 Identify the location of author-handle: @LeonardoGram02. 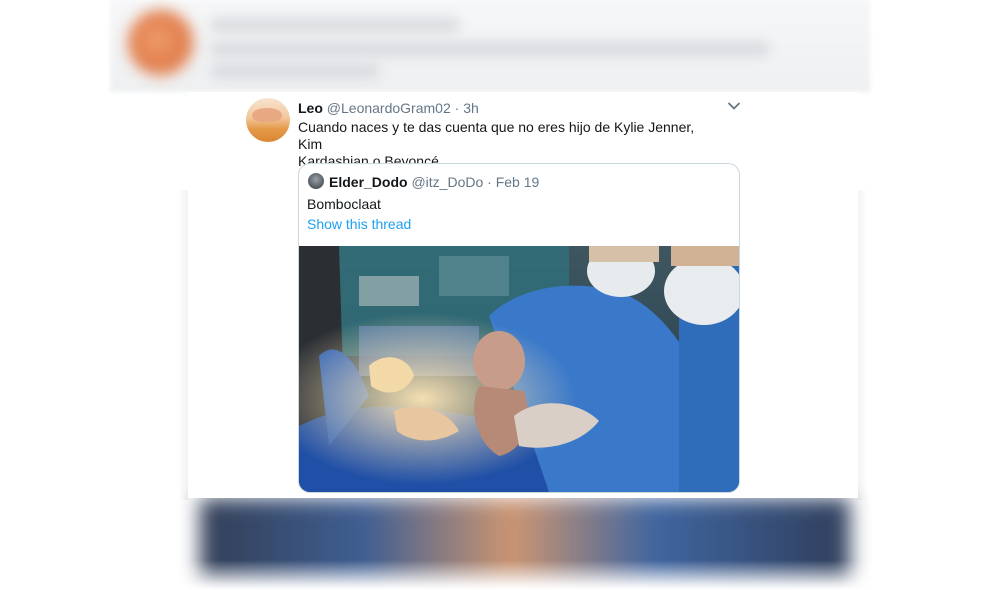
(389, 108).